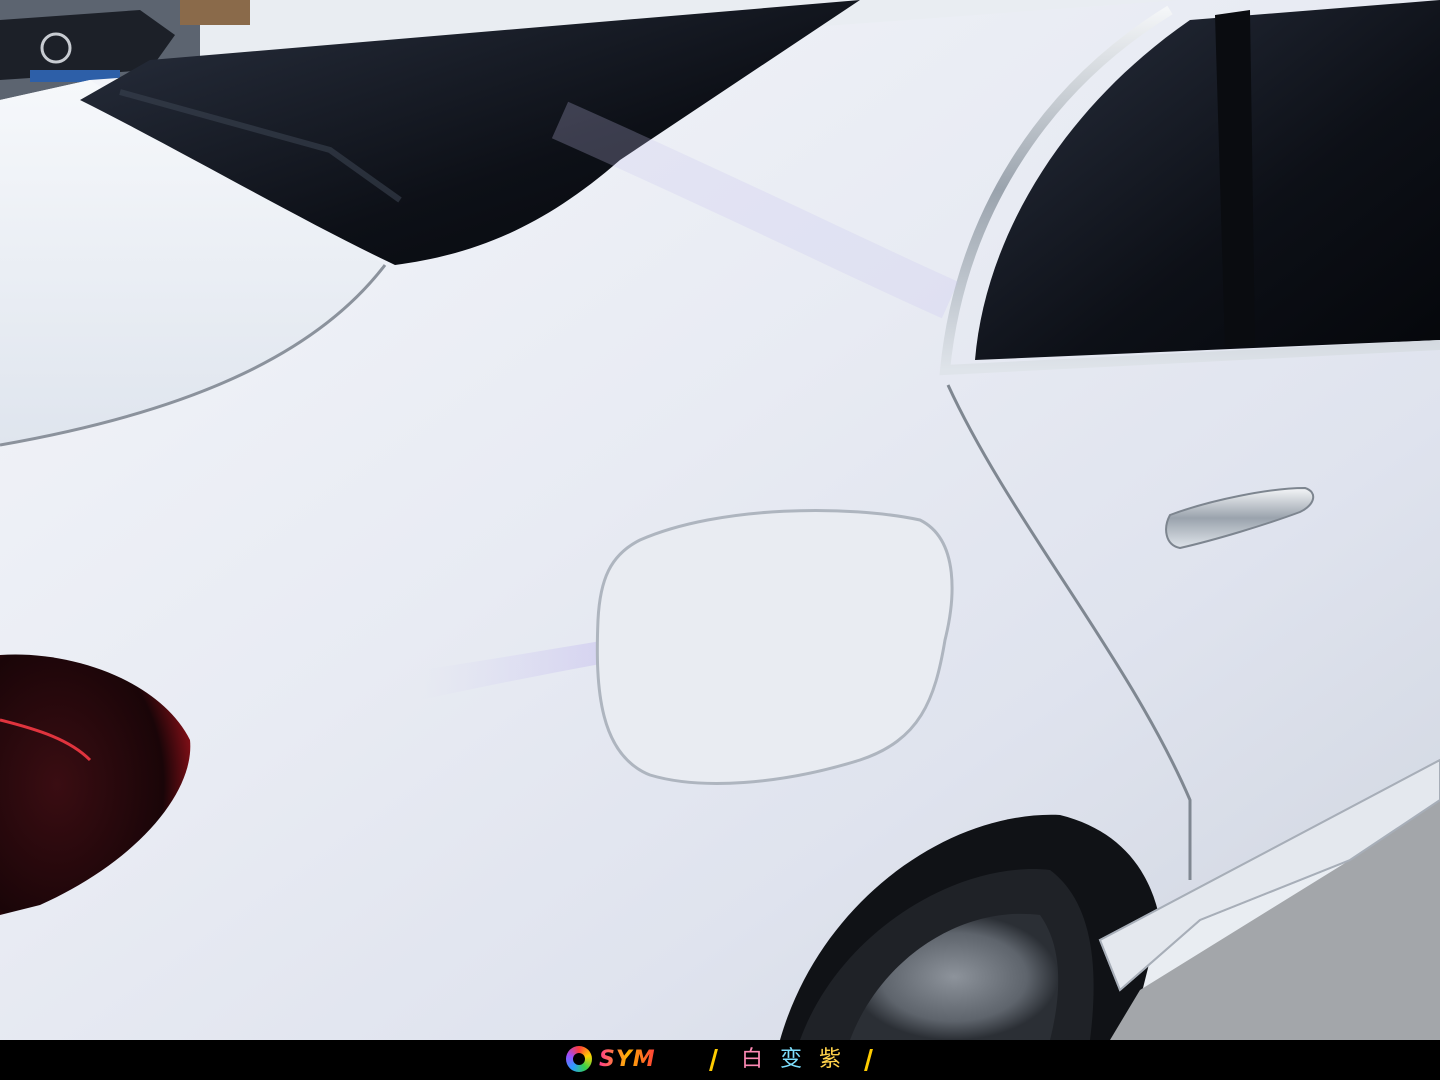  Describe the element at coordinates (752, 1059) in the screenshot. I see `tagline-char: 白` at that location.